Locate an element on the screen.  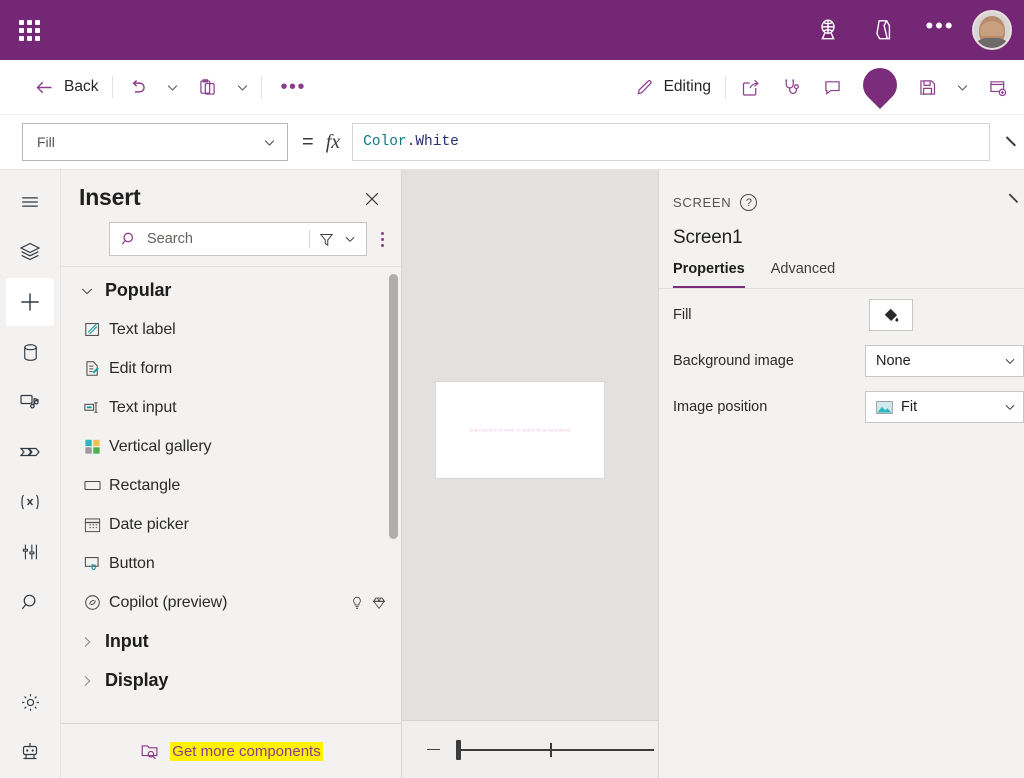
environment-button is located at coordinates (828, 30).